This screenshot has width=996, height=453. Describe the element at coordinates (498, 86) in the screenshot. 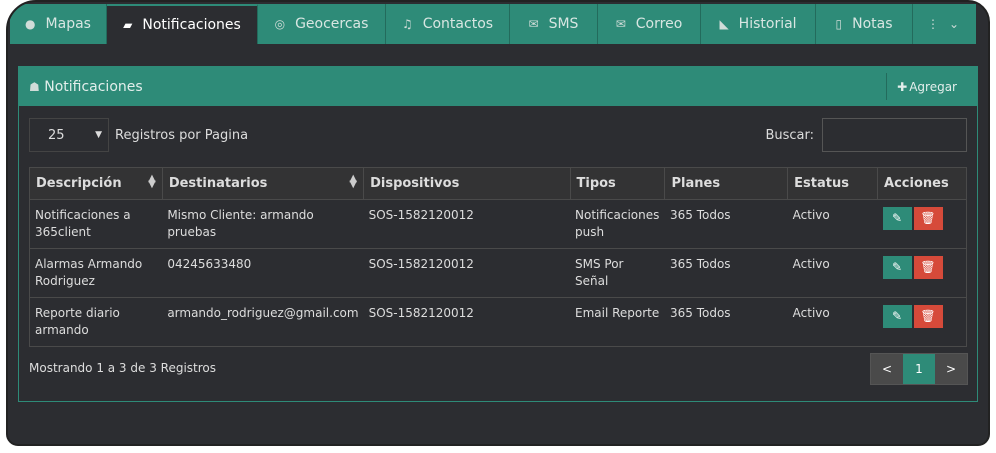

I see `panel-header: ☗ Notificaciones ✚ Agregar` at that location.